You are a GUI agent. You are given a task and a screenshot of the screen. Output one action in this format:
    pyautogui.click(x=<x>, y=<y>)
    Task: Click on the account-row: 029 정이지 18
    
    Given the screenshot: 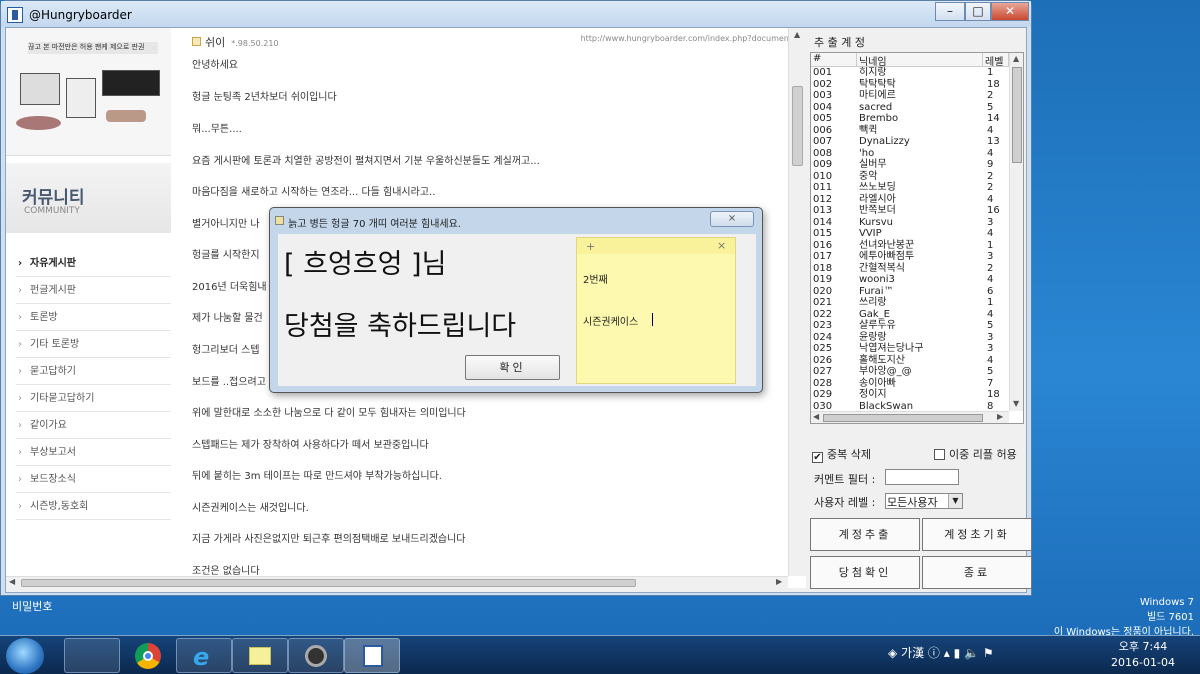 What is the action you would take?
    pyautogui.click(x=910, y=395)
    